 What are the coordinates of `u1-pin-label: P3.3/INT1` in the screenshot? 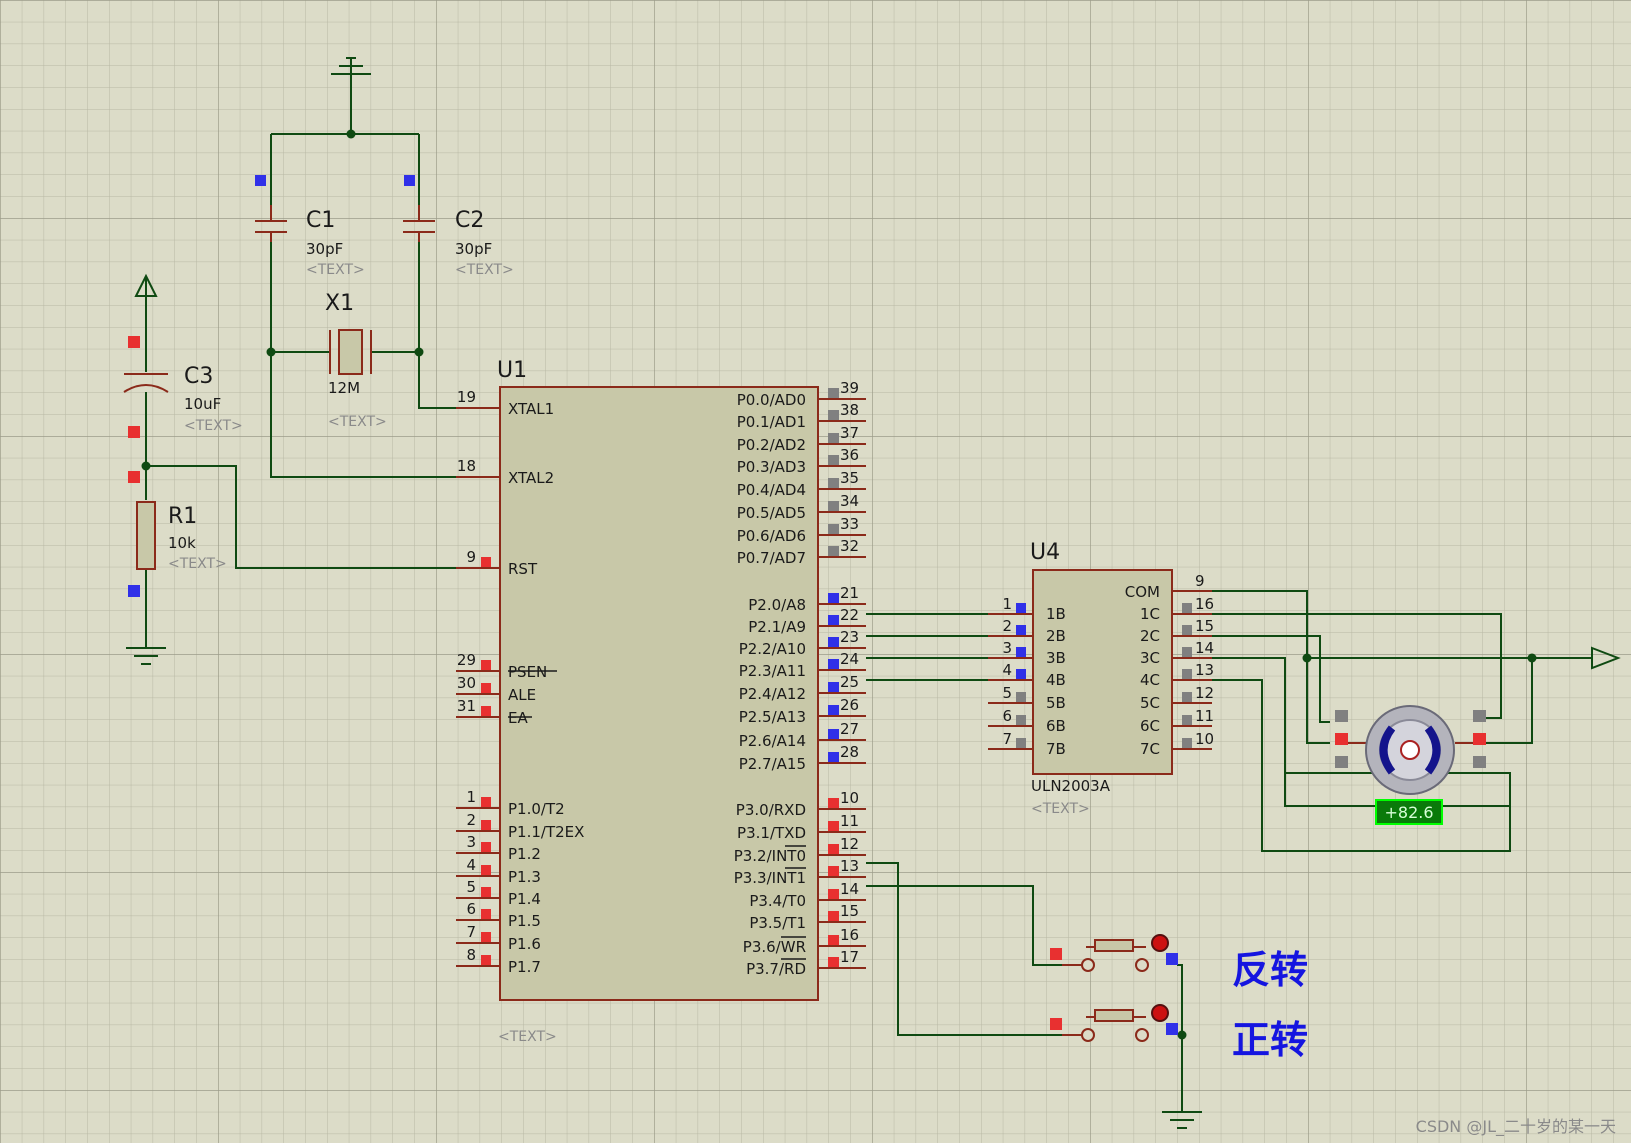 It's located at (770, 878).